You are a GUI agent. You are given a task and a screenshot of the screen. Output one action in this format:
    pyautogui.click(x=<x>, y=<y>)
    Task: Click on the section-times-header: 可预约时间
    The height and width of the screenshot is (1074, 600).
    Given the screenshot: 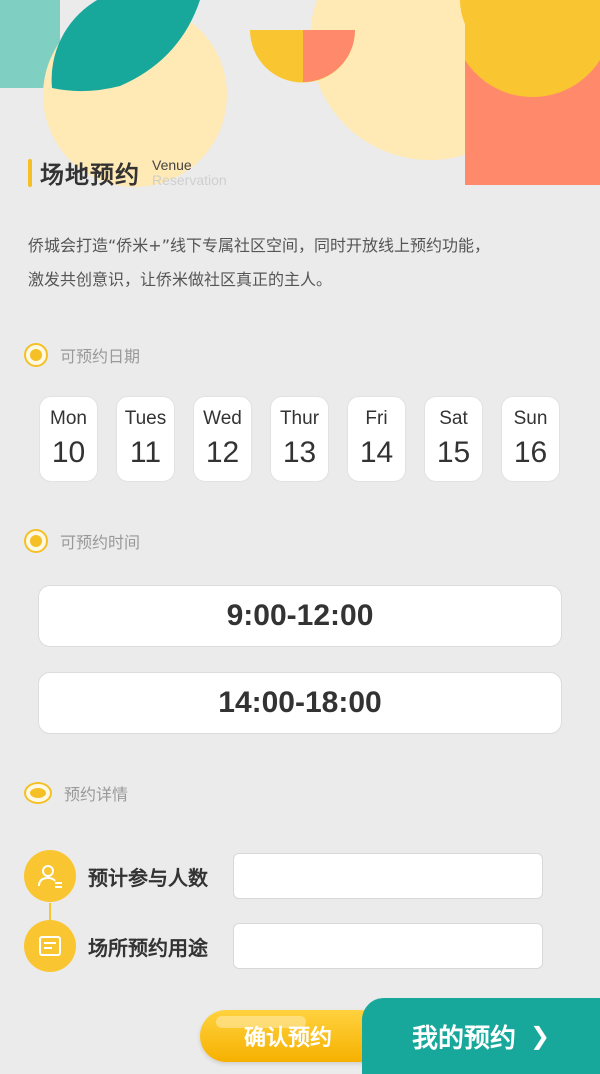 What is the action you would take?
    pyautogui.click(x=82, y=541)
    